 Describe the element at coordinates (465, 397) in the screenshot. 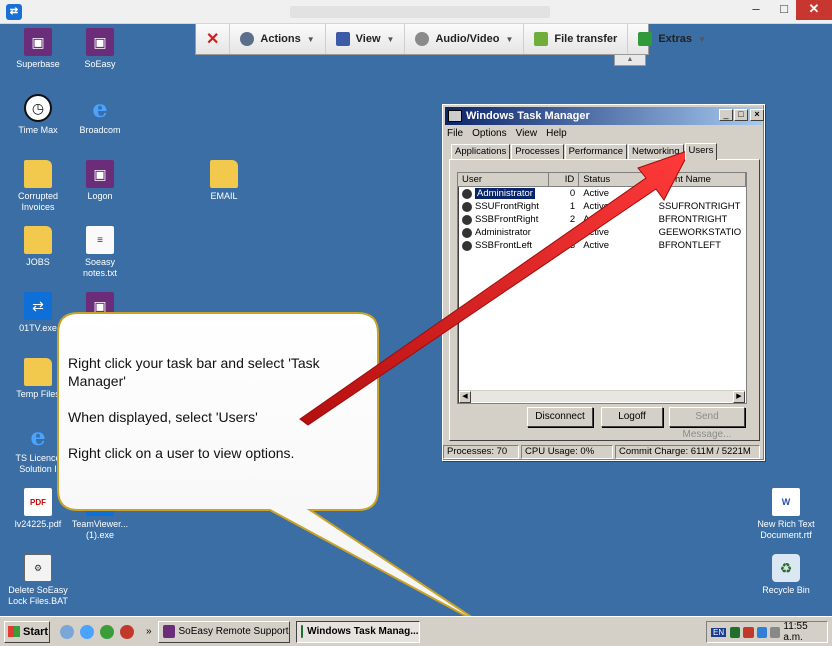

I see `scroll-left-icon: ◀` at that location.